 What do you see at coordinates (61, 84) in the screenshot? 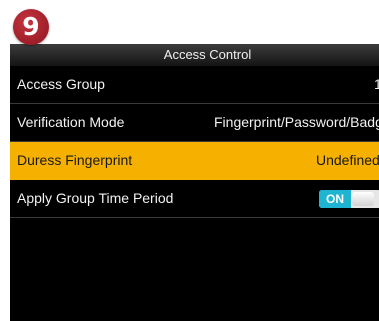
I see `menu-item-label: Access Group` at bounding box center [61, 84].